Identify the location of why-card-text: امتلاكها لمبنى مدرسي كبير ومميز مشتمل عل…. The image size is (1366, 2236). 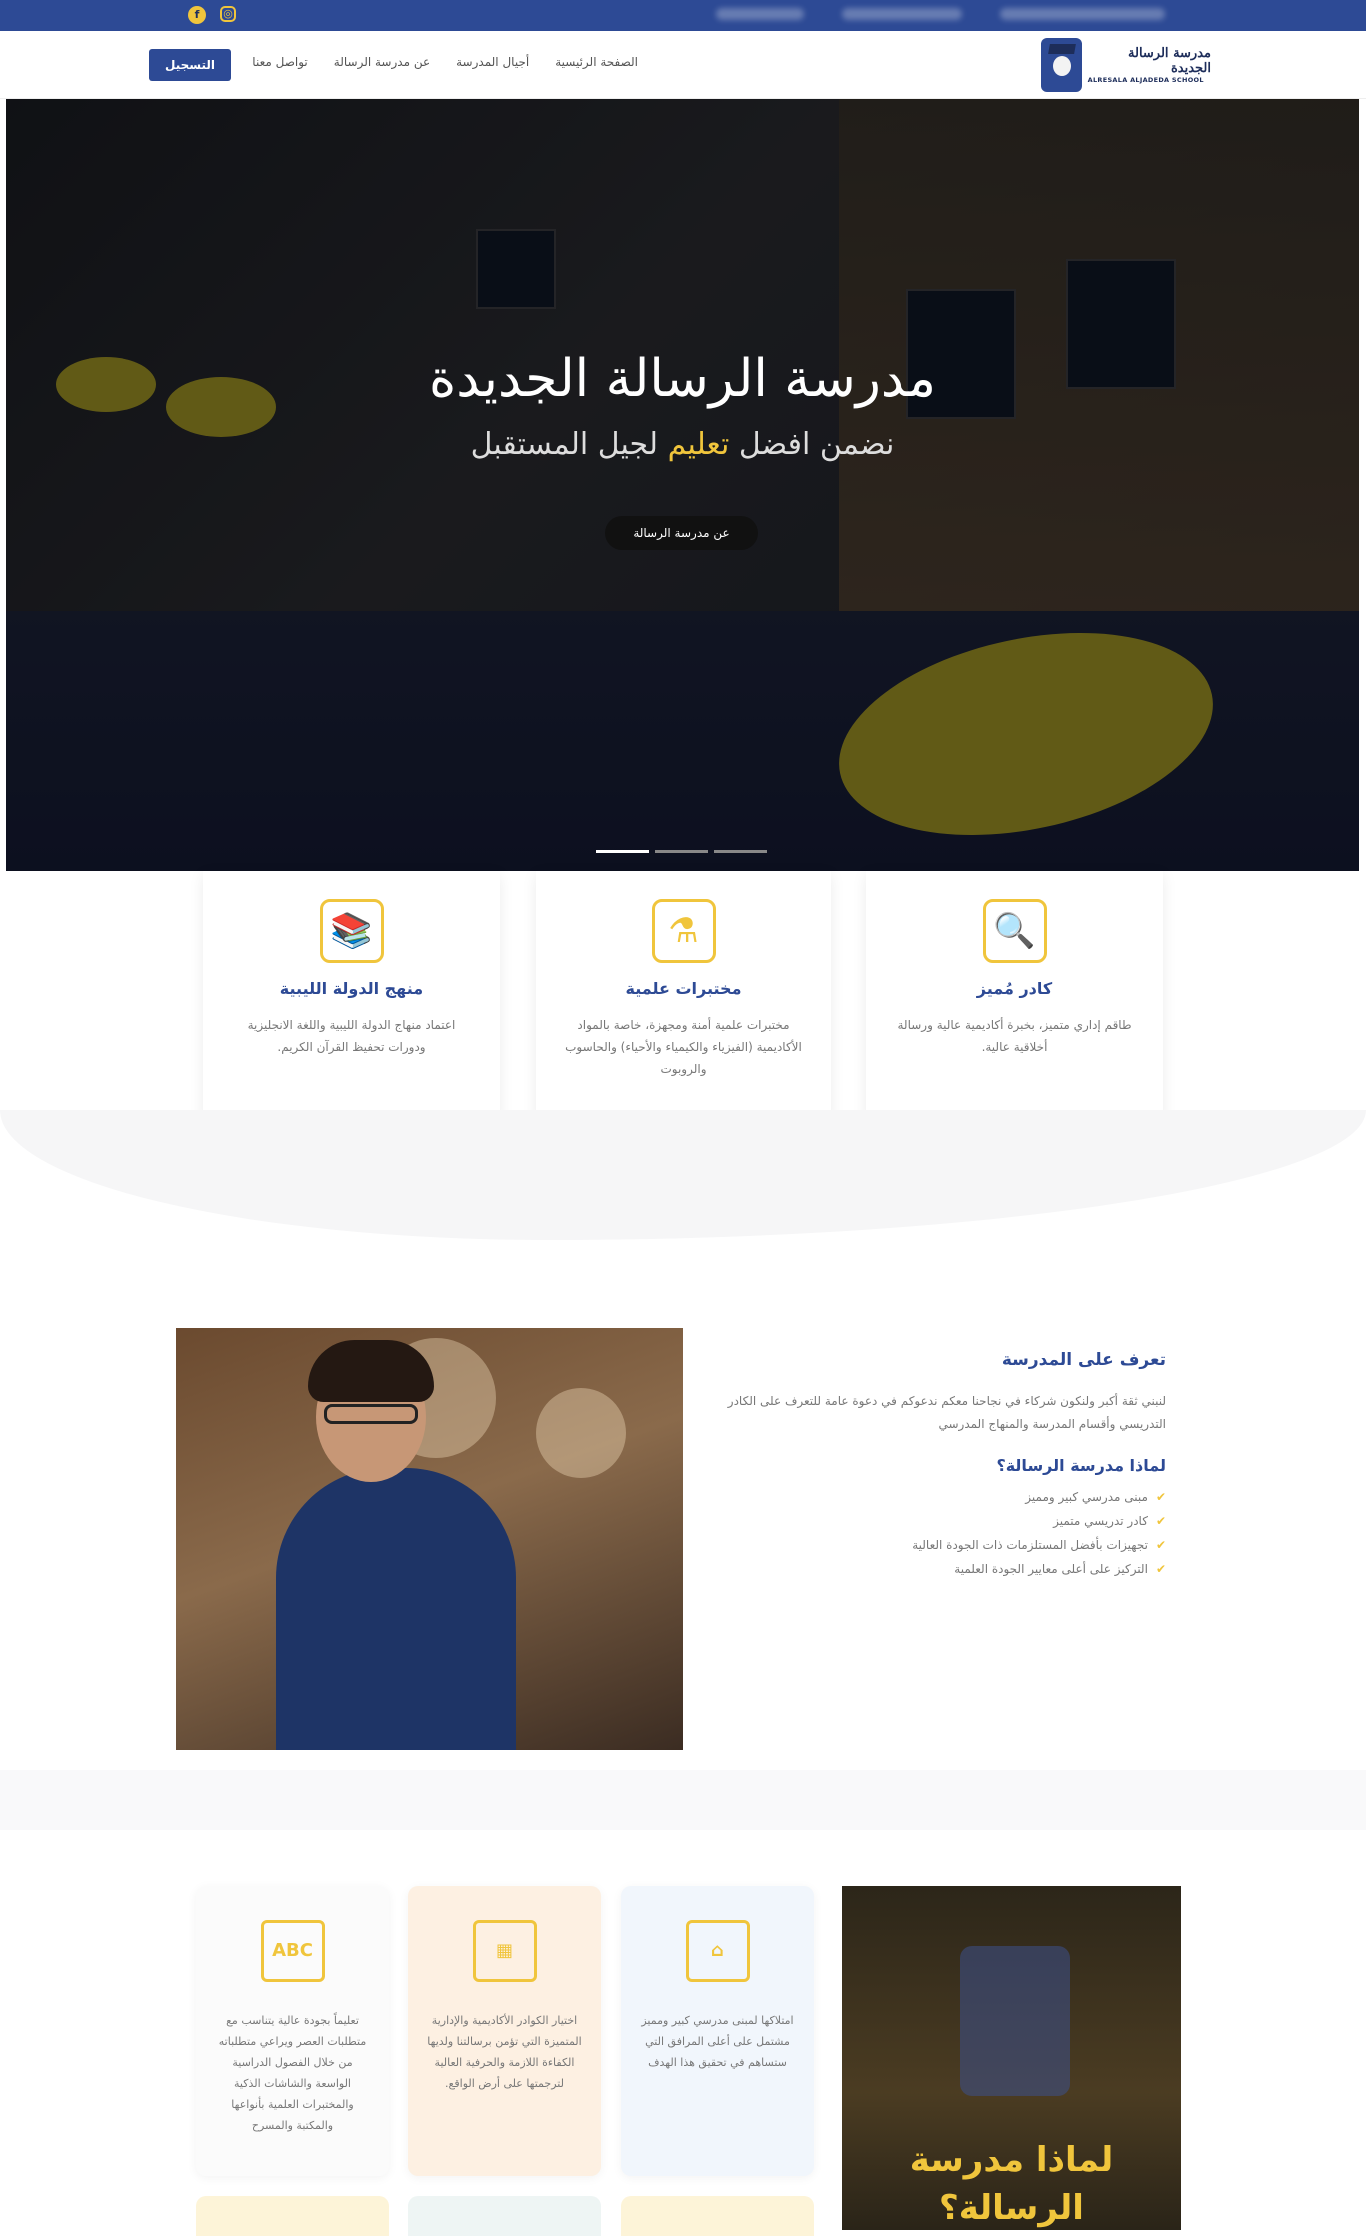
(717, 2041).